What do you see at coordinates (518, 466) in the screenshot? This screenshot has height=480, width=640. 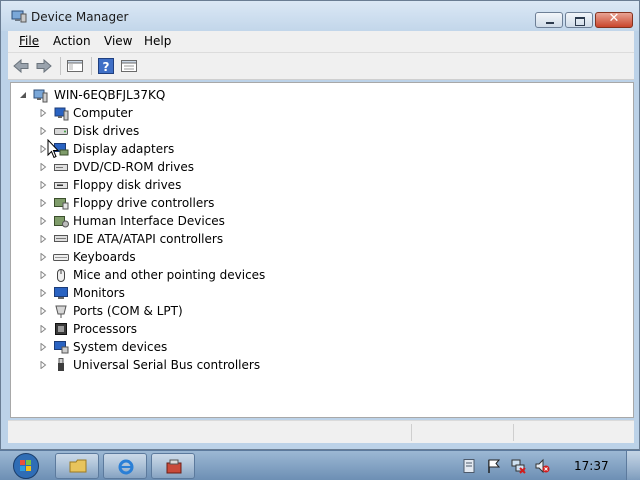 I see `network-icon` at bounding box center [518, 466].